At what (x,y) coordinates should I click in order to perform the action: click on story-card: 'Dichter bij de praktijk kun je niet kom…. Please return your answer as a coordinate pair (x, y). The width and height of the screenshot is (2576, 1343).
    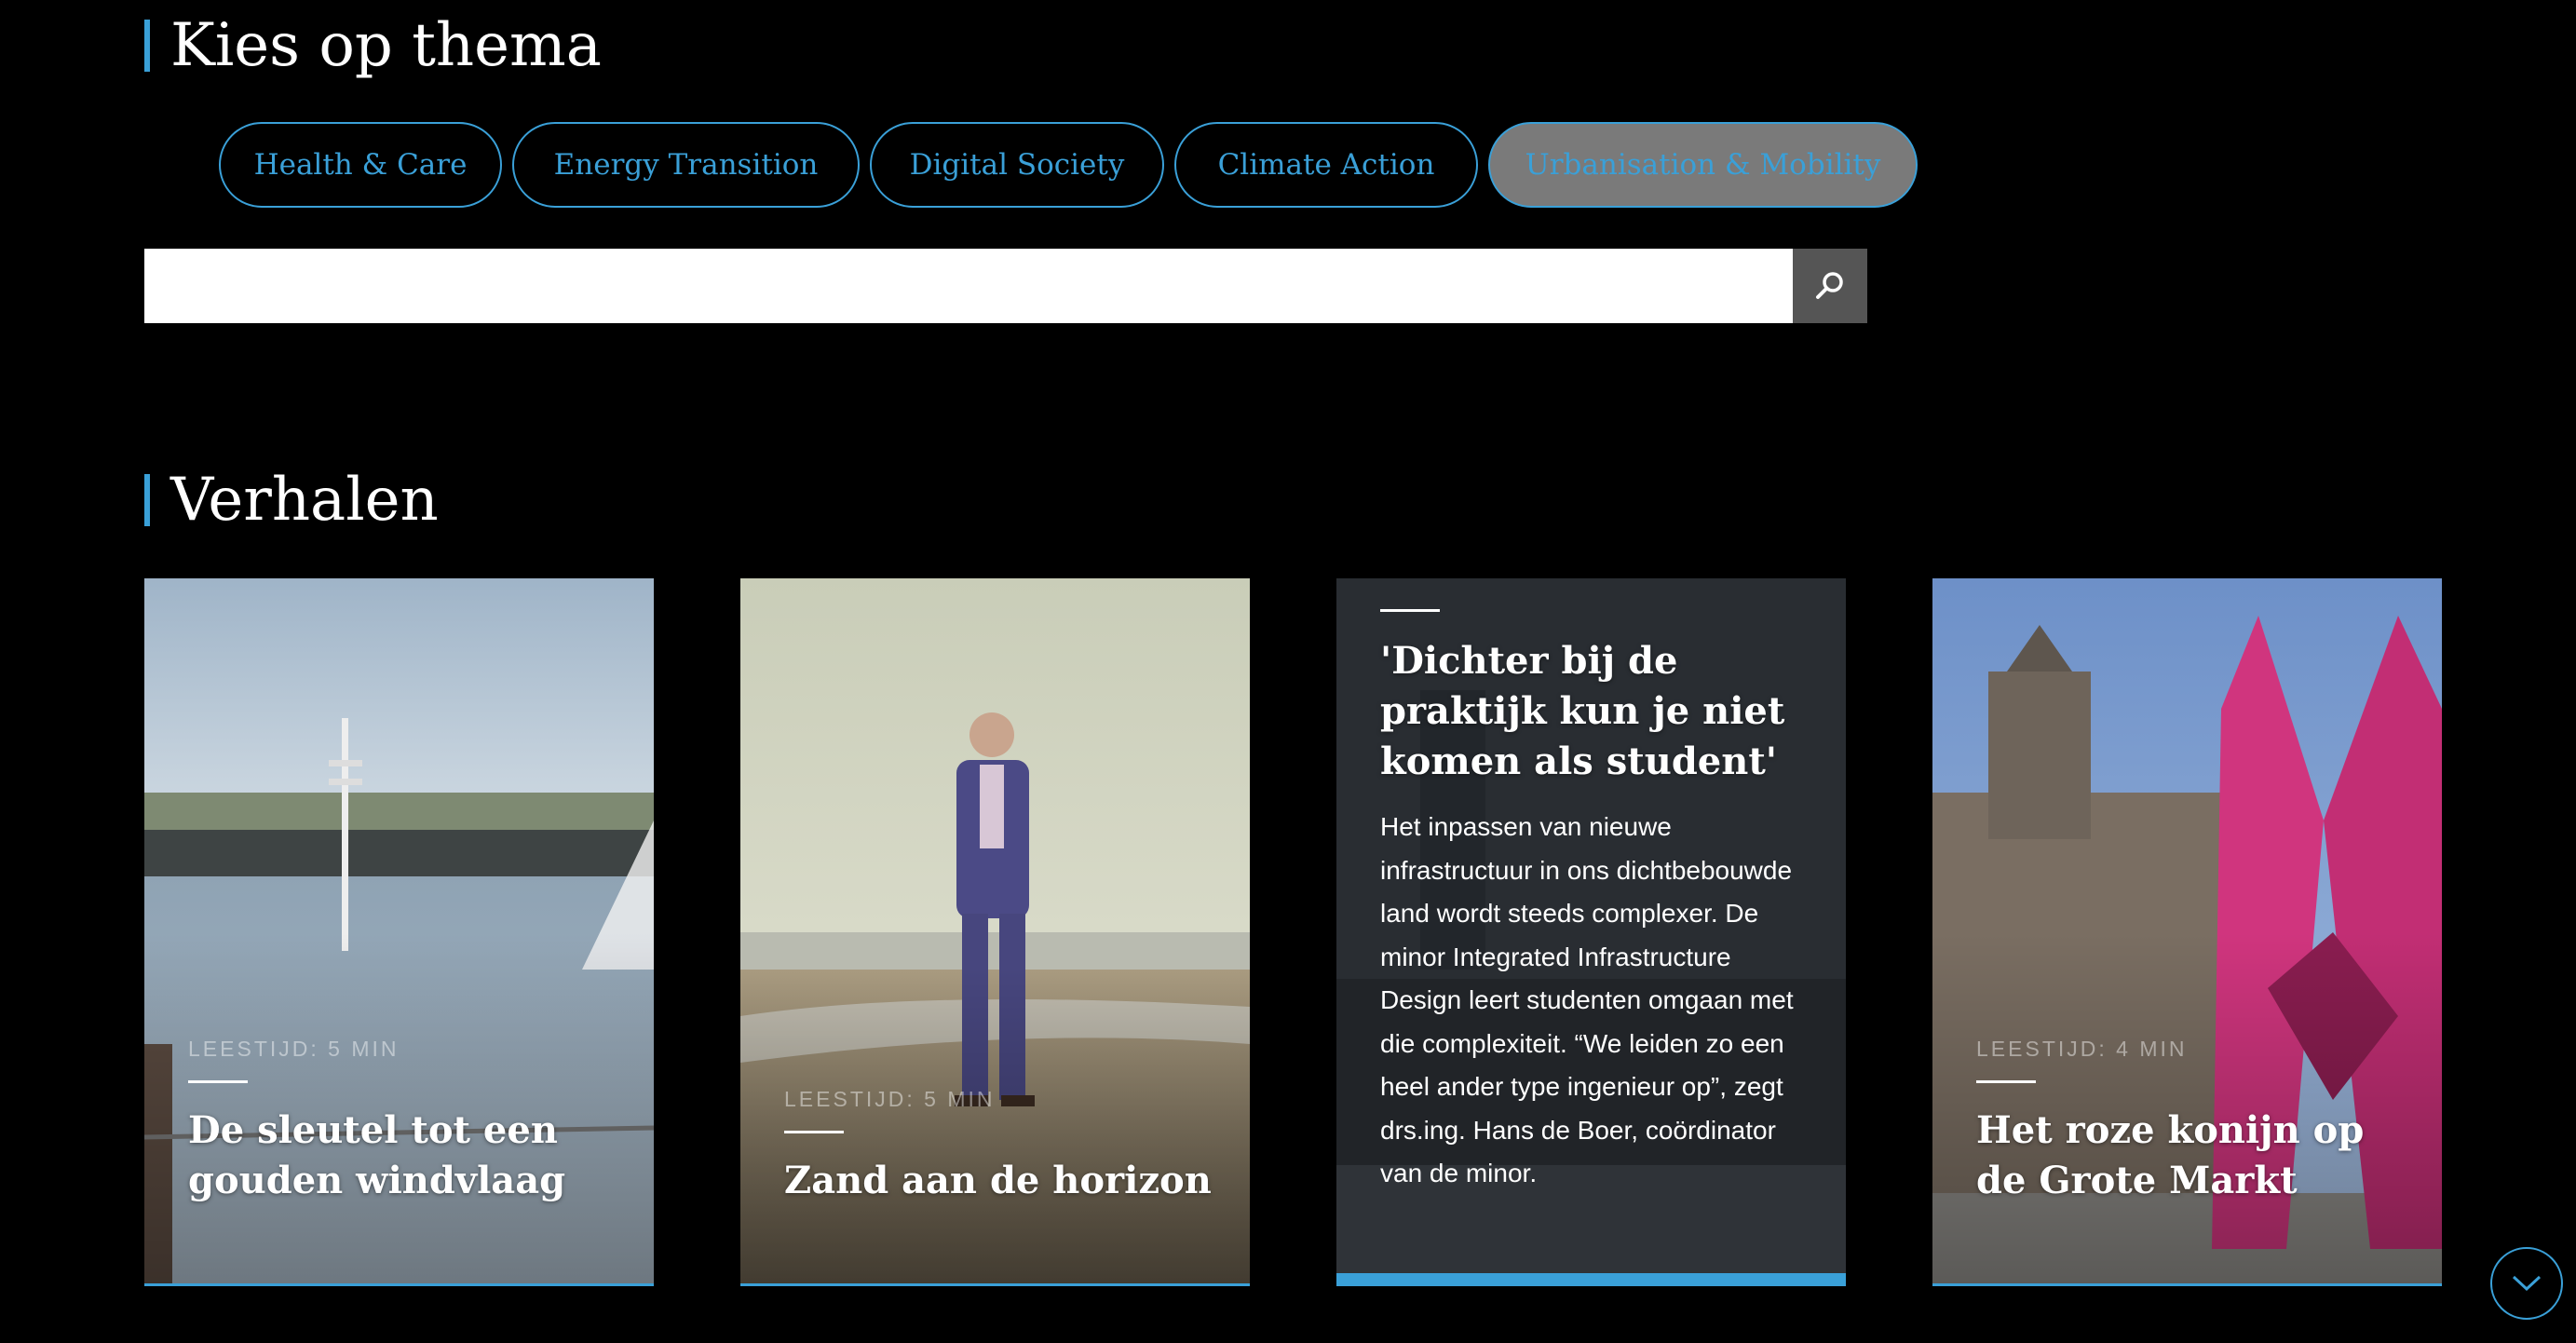
    Looking at the image, I should click on (1591, 932).